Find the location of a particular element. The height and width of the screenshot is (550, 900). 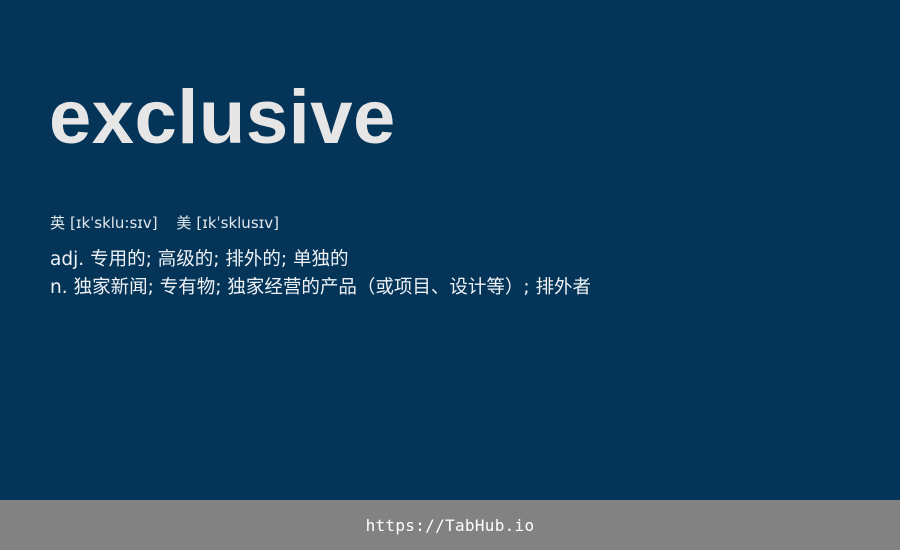

headword: exclusive is located at coordinates (222, 117).